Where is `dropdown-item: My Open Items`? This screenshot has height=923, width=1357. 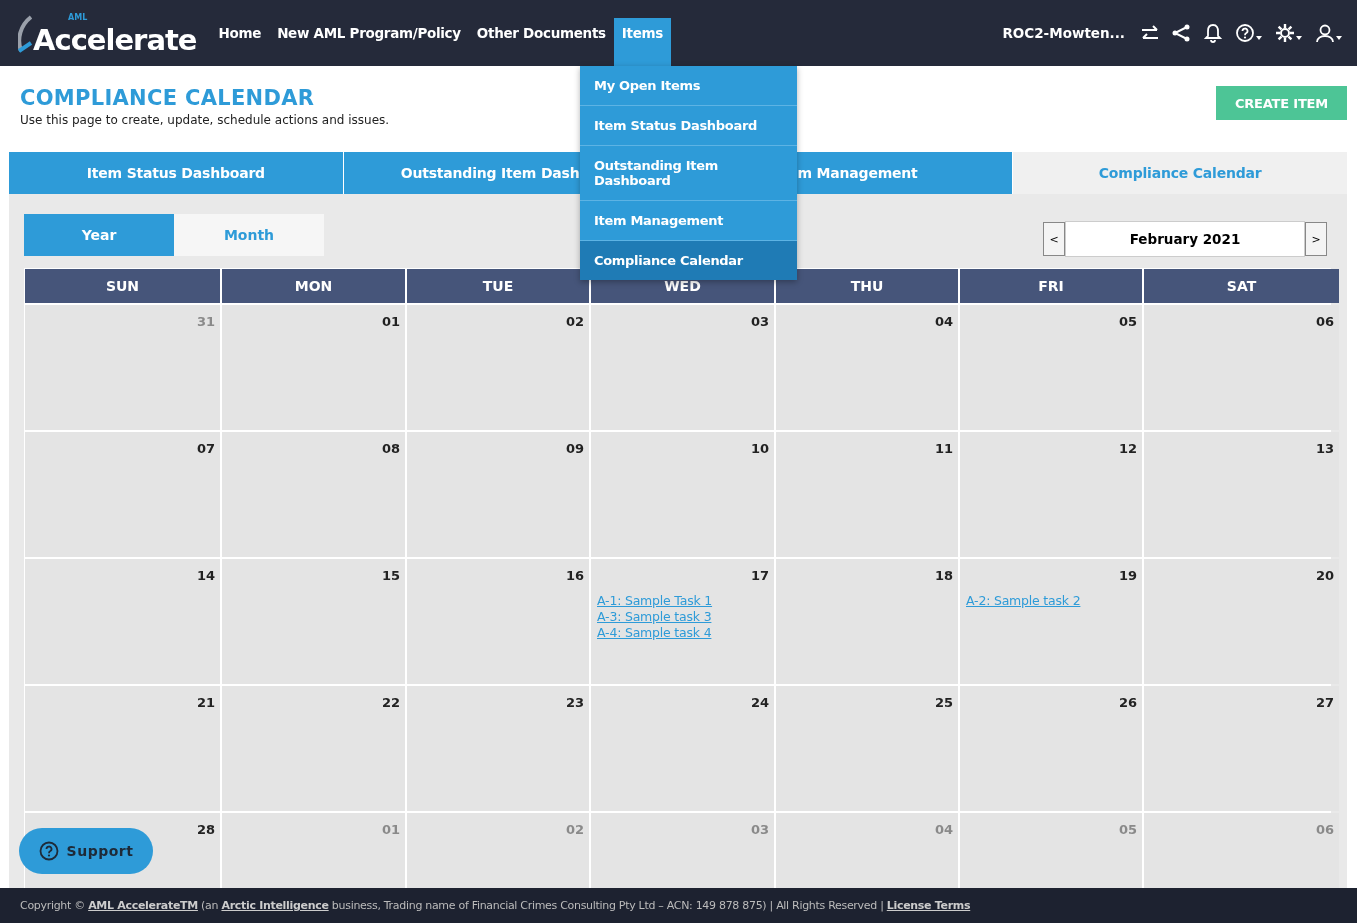
dropdown-item: My Open Items is located at coordinates (688, 86).